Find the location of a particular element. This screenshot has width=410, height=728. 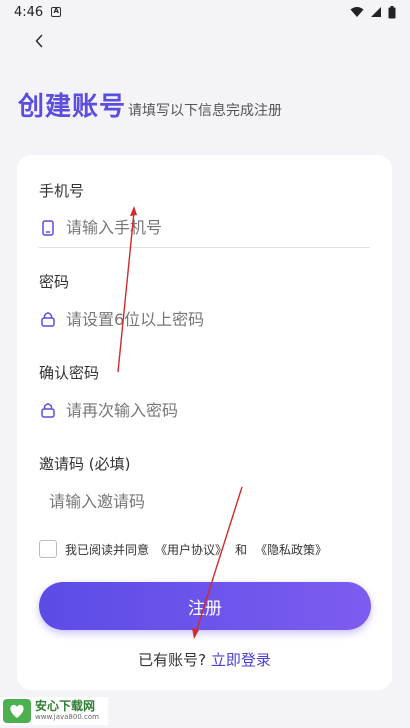

watermark: 安心下载网 www.java800.com is located at coordinates (54, 711).